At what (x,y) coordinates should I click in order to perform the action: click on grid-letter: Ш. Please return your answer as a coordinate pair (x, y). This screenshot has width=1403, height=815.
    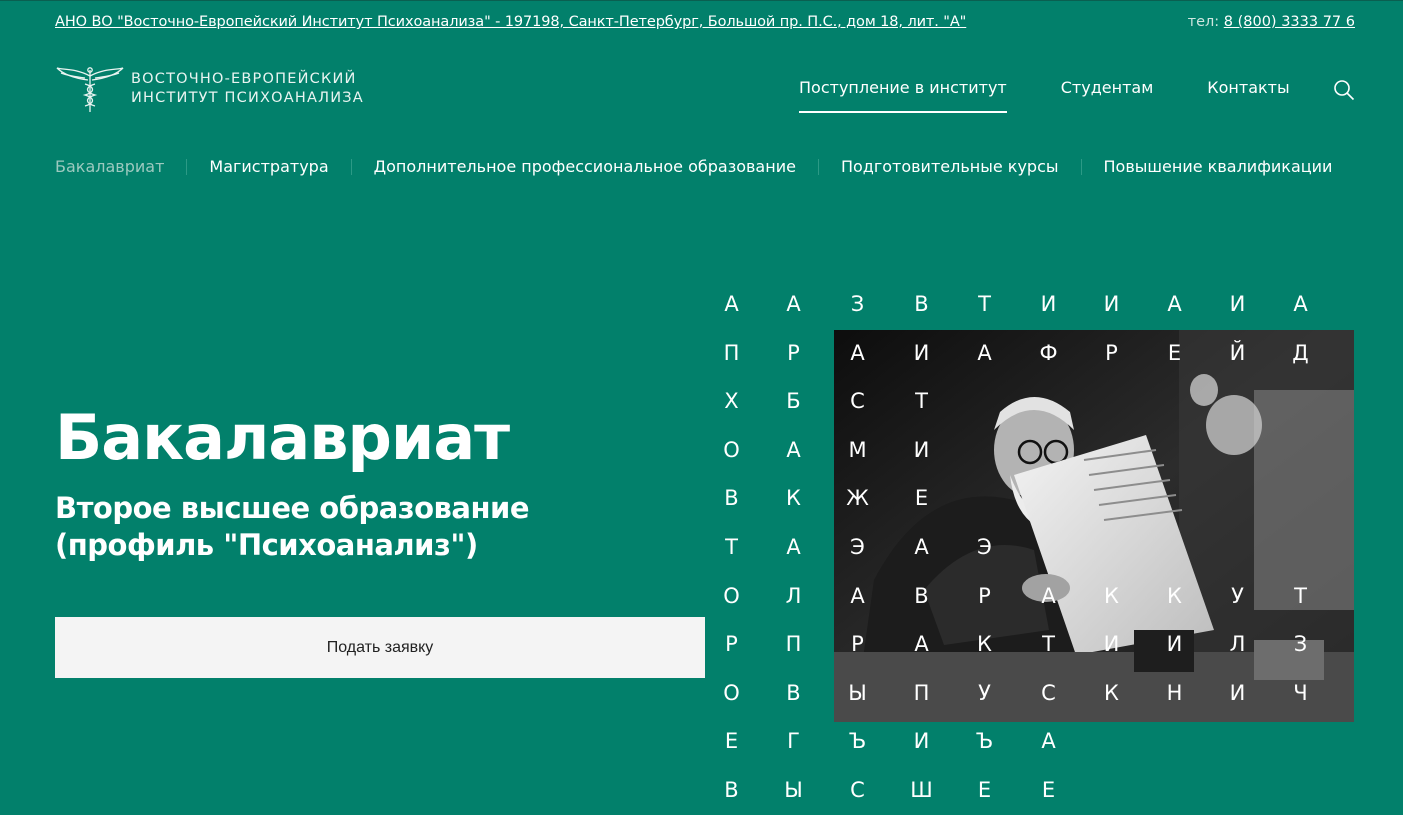
    Looking at the image, I should click on (922, 790).